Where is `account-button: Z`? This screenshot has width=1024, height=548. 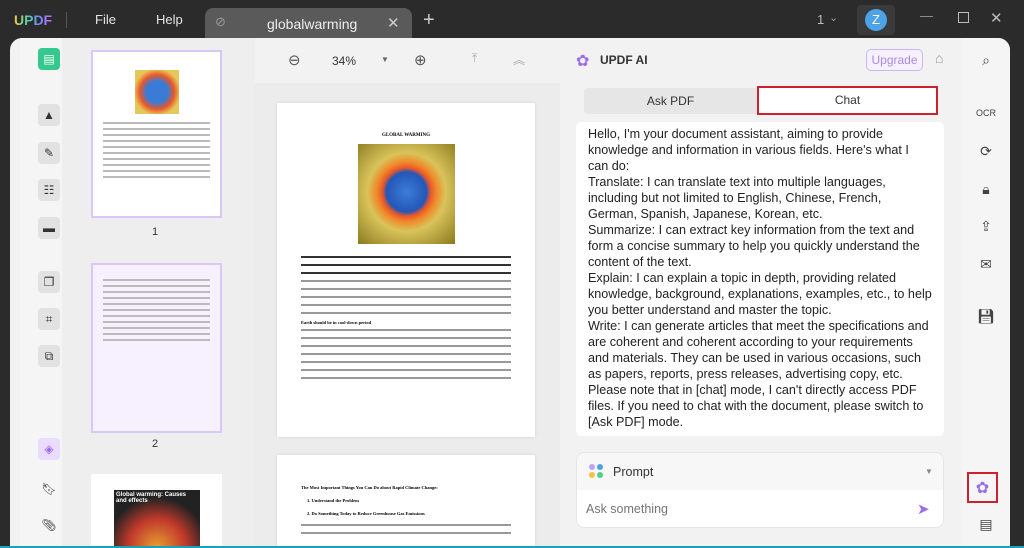
account-button: Z is located at coordinates (876, 20).